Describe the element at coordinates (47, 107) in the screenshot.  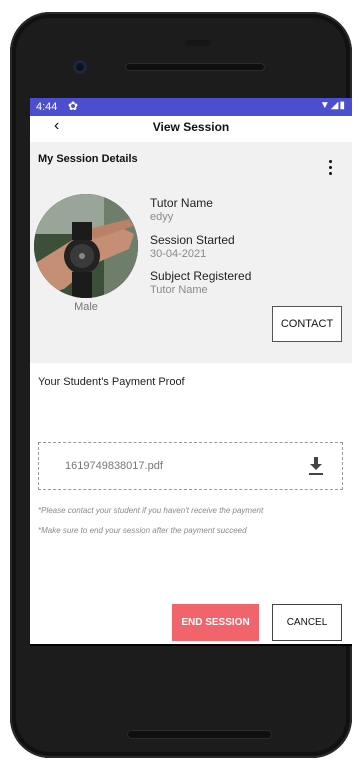
I see `status-time: 4:44` at that location.